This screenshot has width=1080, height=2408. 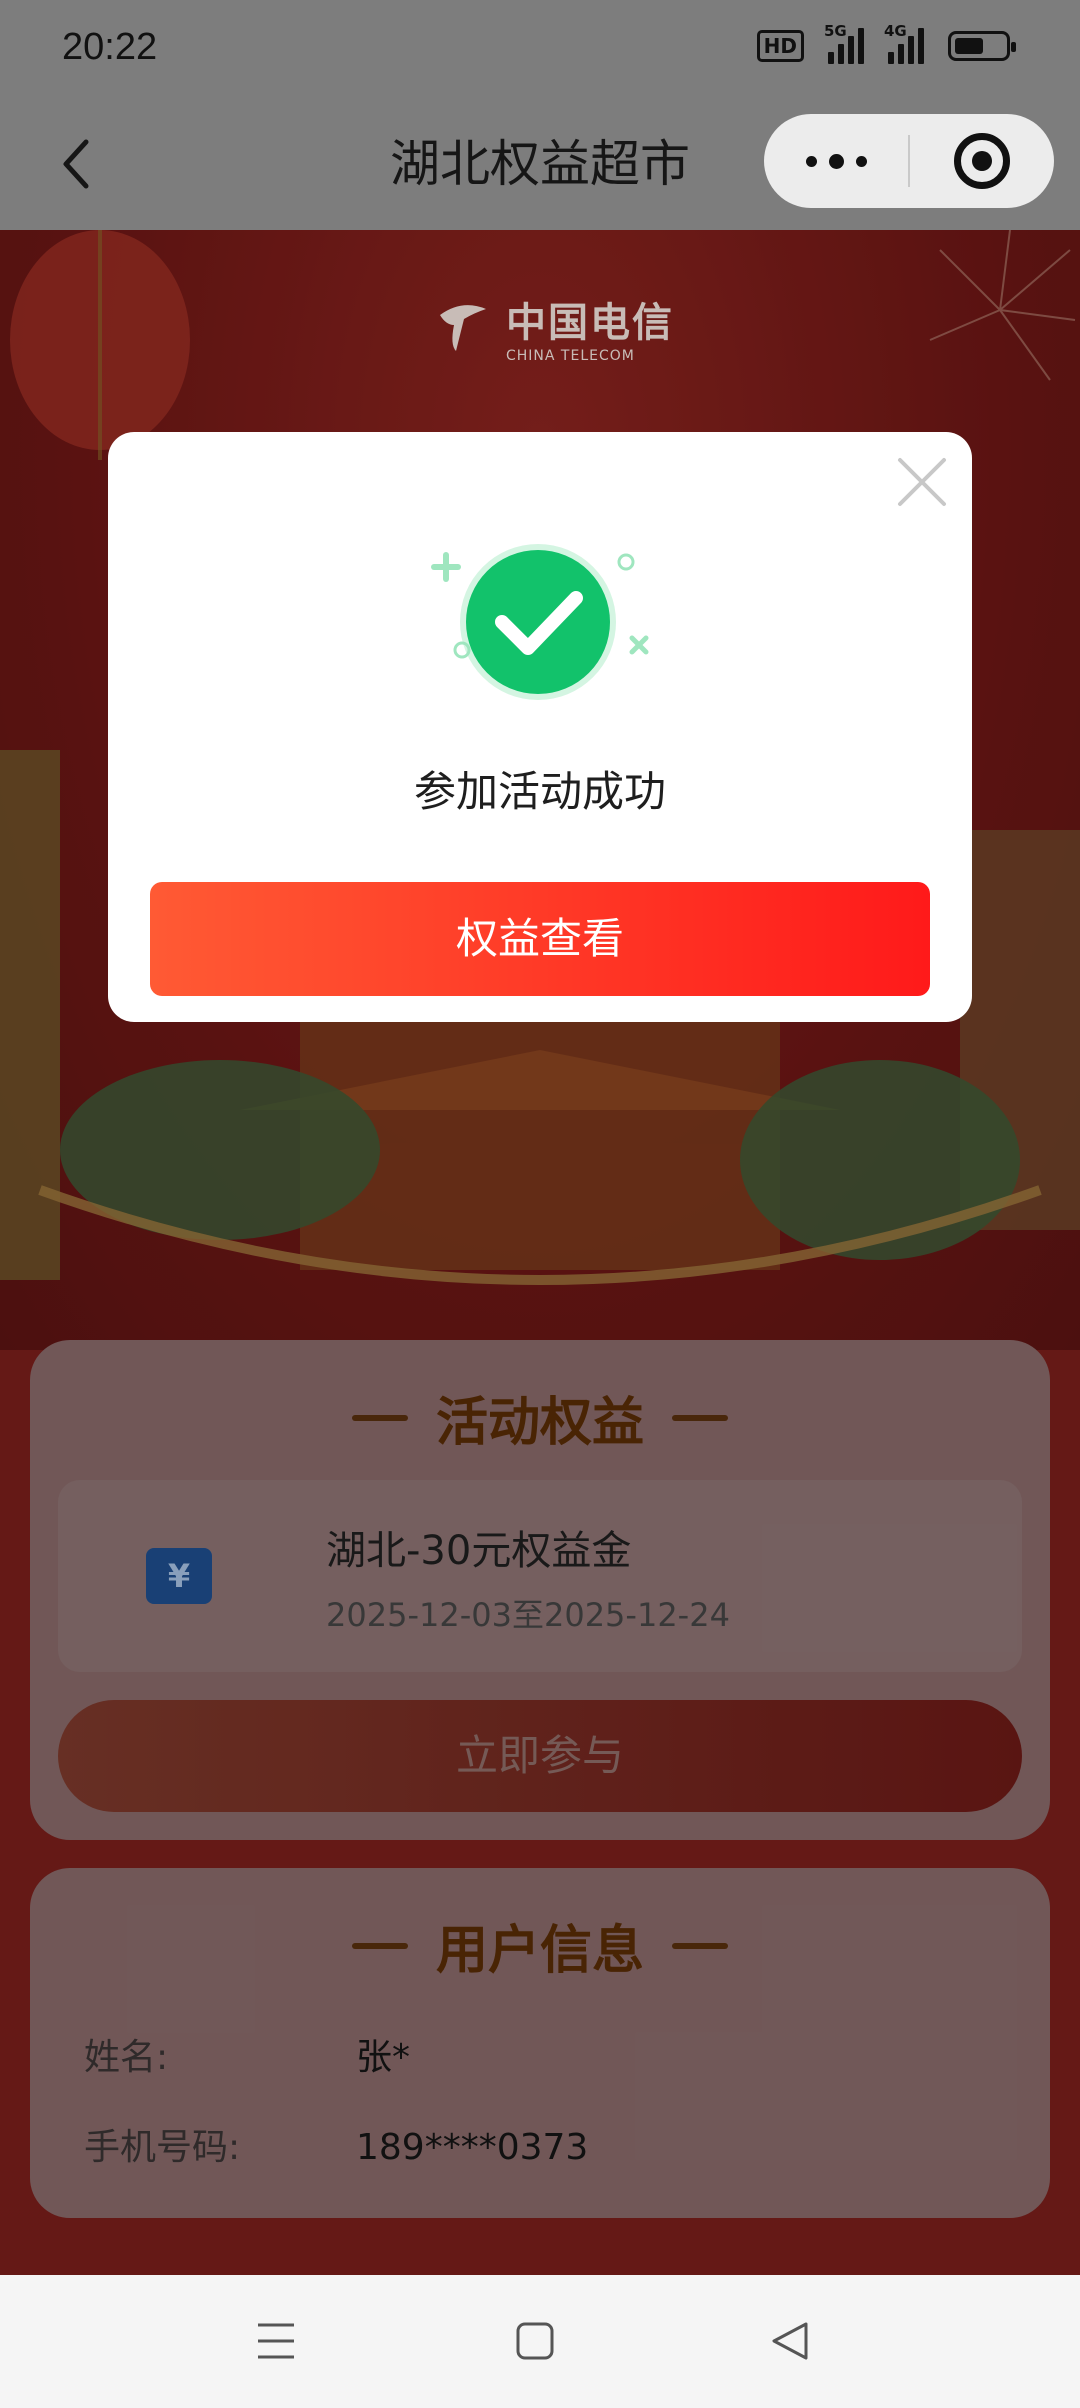 I want to click on status-icons: HD 5G 4G, so click(x=886, y=43).